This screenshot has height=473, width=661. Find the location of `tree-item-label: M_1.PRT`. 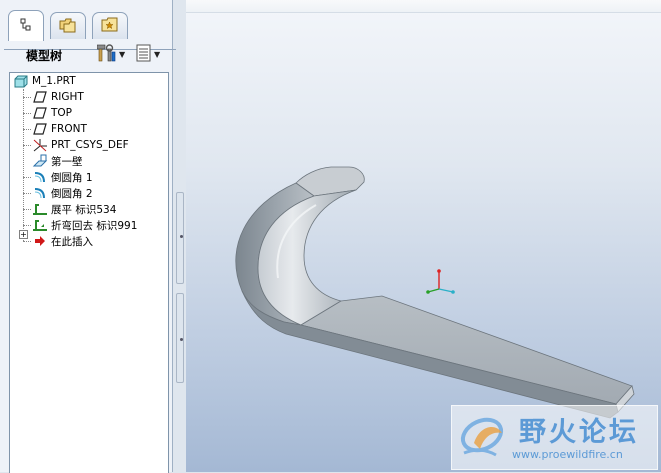

tree-item-label: M_1.PRT is located at coordinates (54, 81).